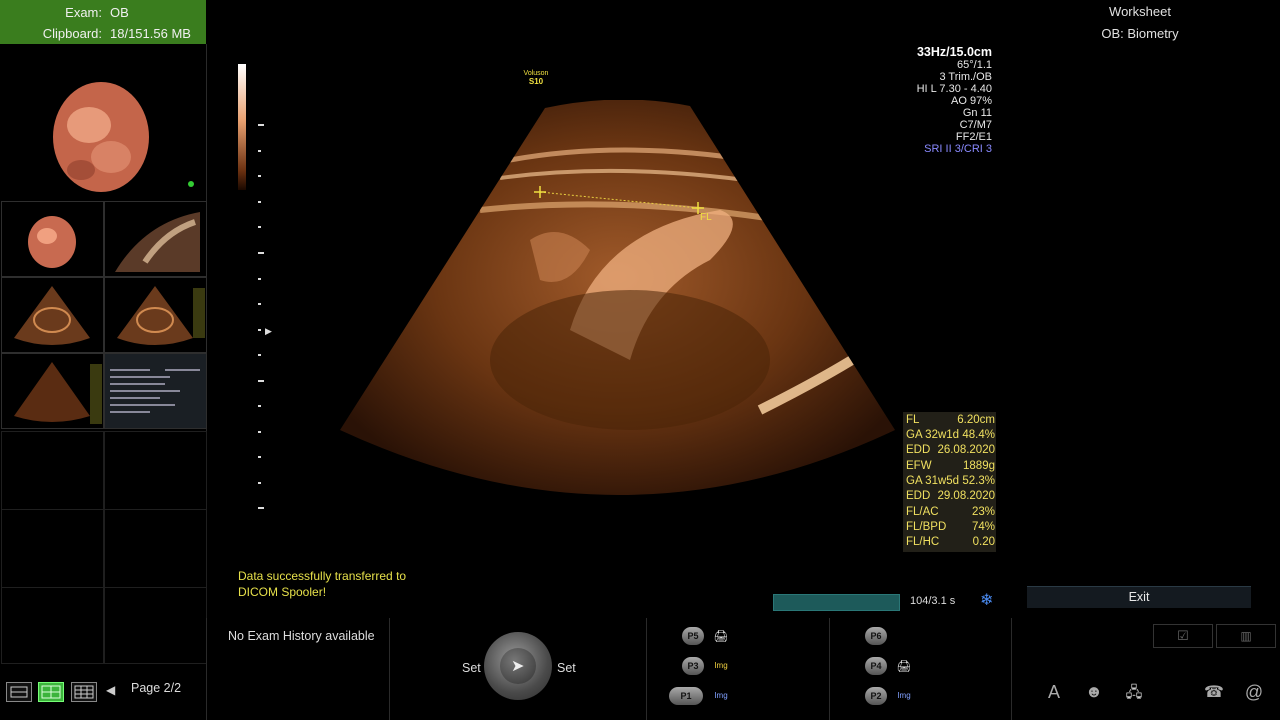 The height and width of the screenshot is (720, 1280). I want to click on status-line2: DICOM Spooler!, so click(282, 592).